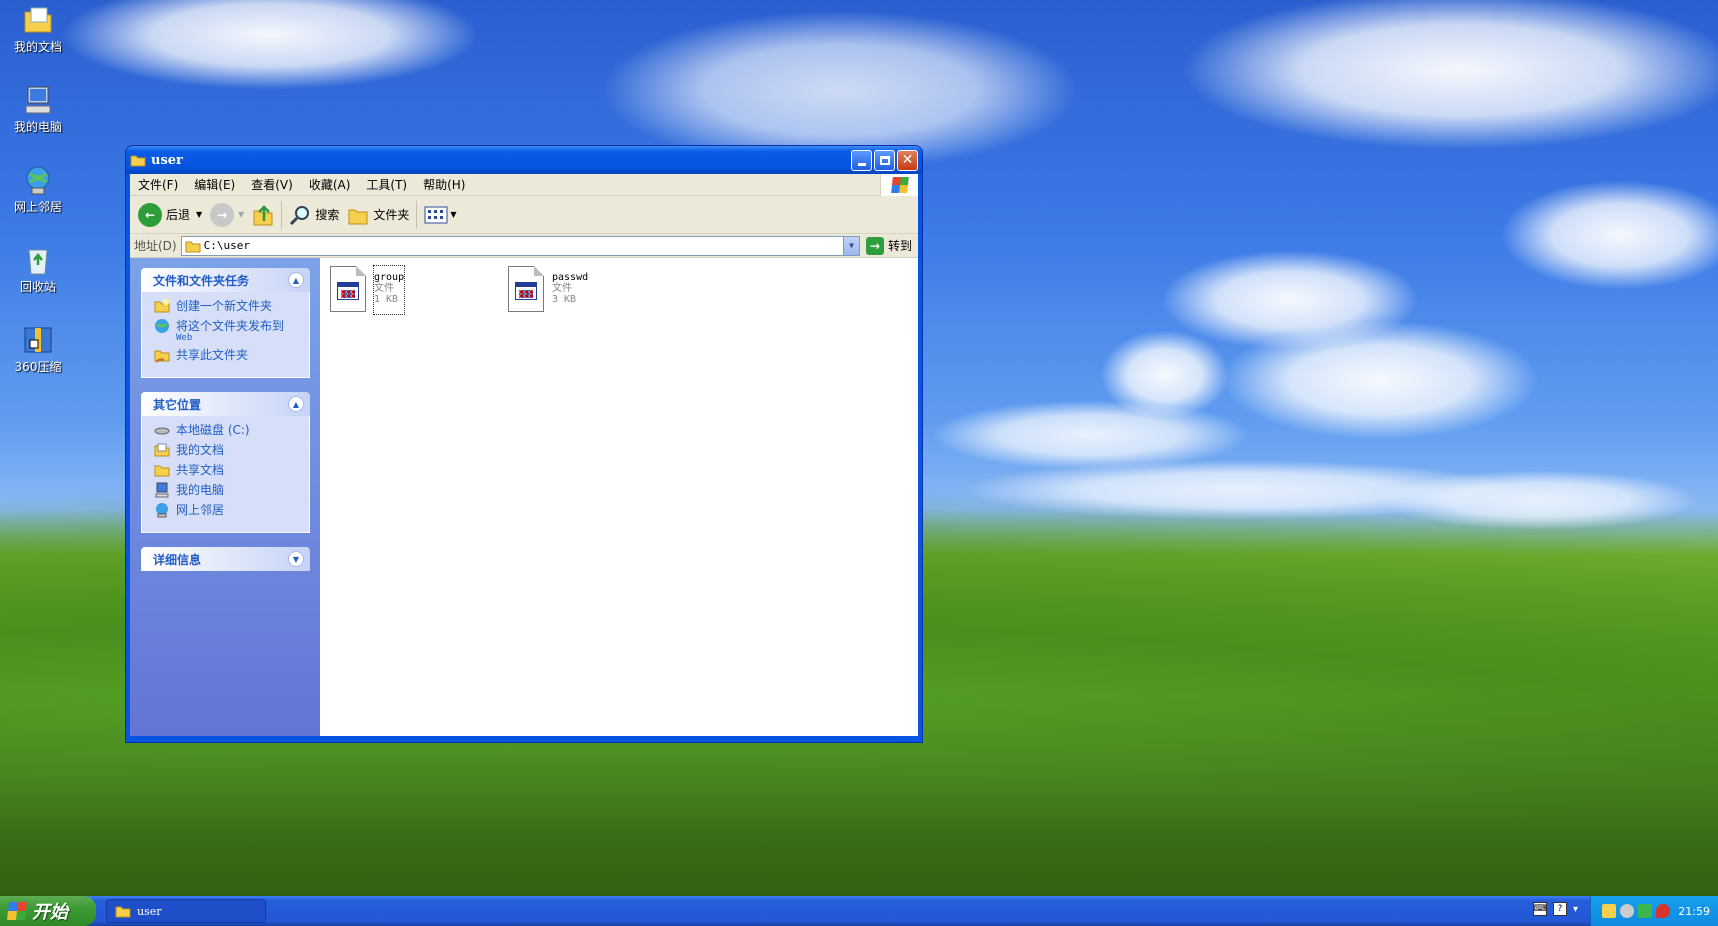  I want to click on desktop-icon-label: 我的电脑, so click(37, 127).